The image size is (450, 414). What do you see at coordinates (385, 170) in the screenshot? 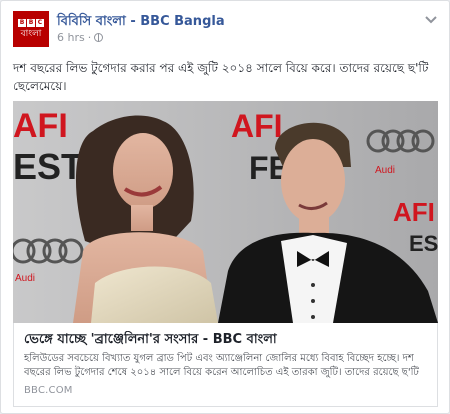
I see `audi-label-right: Audi` at bounding box center [385, 170].